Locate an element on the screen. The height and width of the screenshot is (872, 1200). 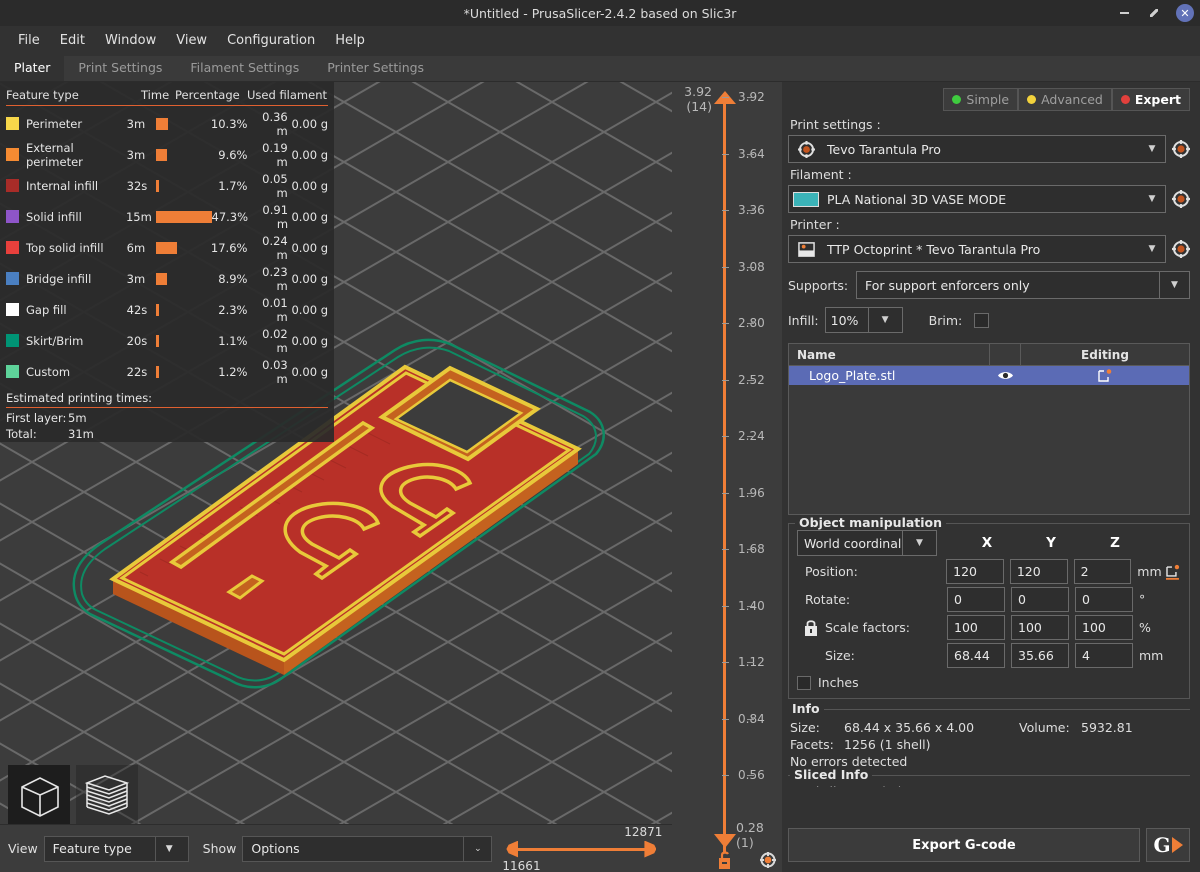
legend-time: 42s is located at coordinates (137, 309).